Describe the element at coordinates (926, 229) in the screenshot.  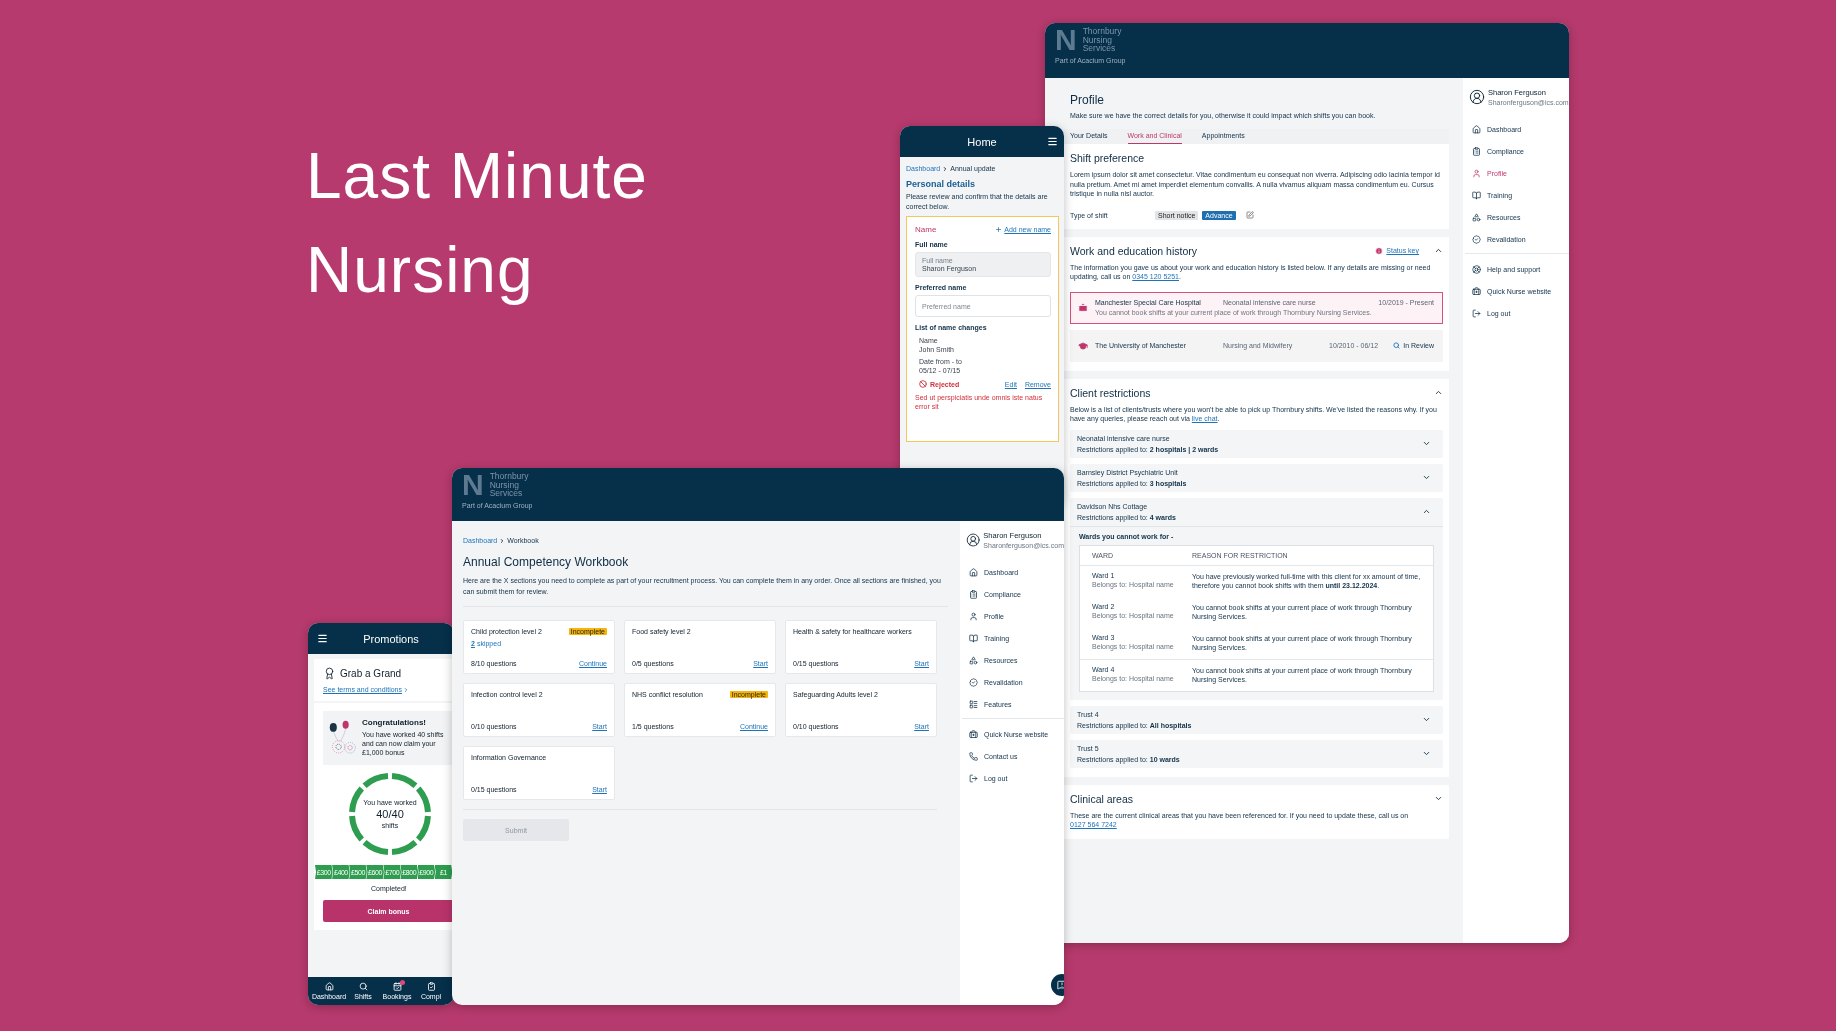
I see `card-title: Name` at that location.